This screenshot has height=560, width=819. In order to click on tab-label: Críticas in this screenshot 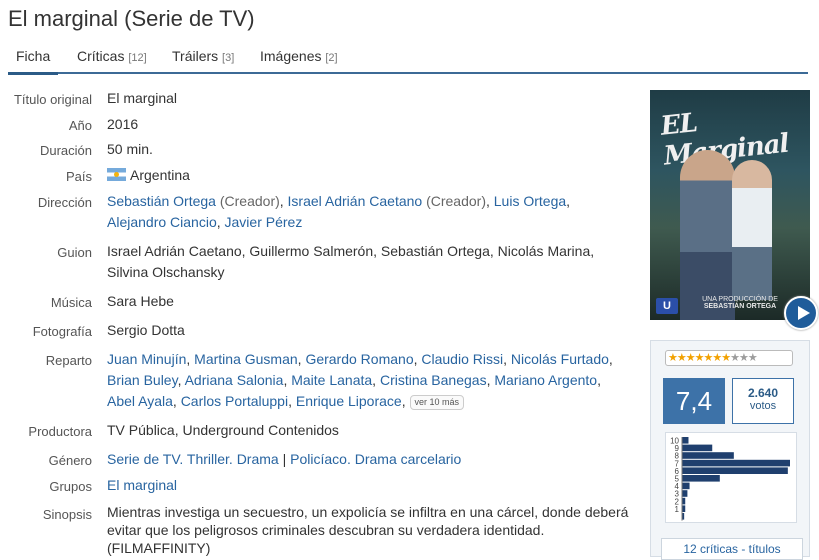, I will do `click(101, 56)`.